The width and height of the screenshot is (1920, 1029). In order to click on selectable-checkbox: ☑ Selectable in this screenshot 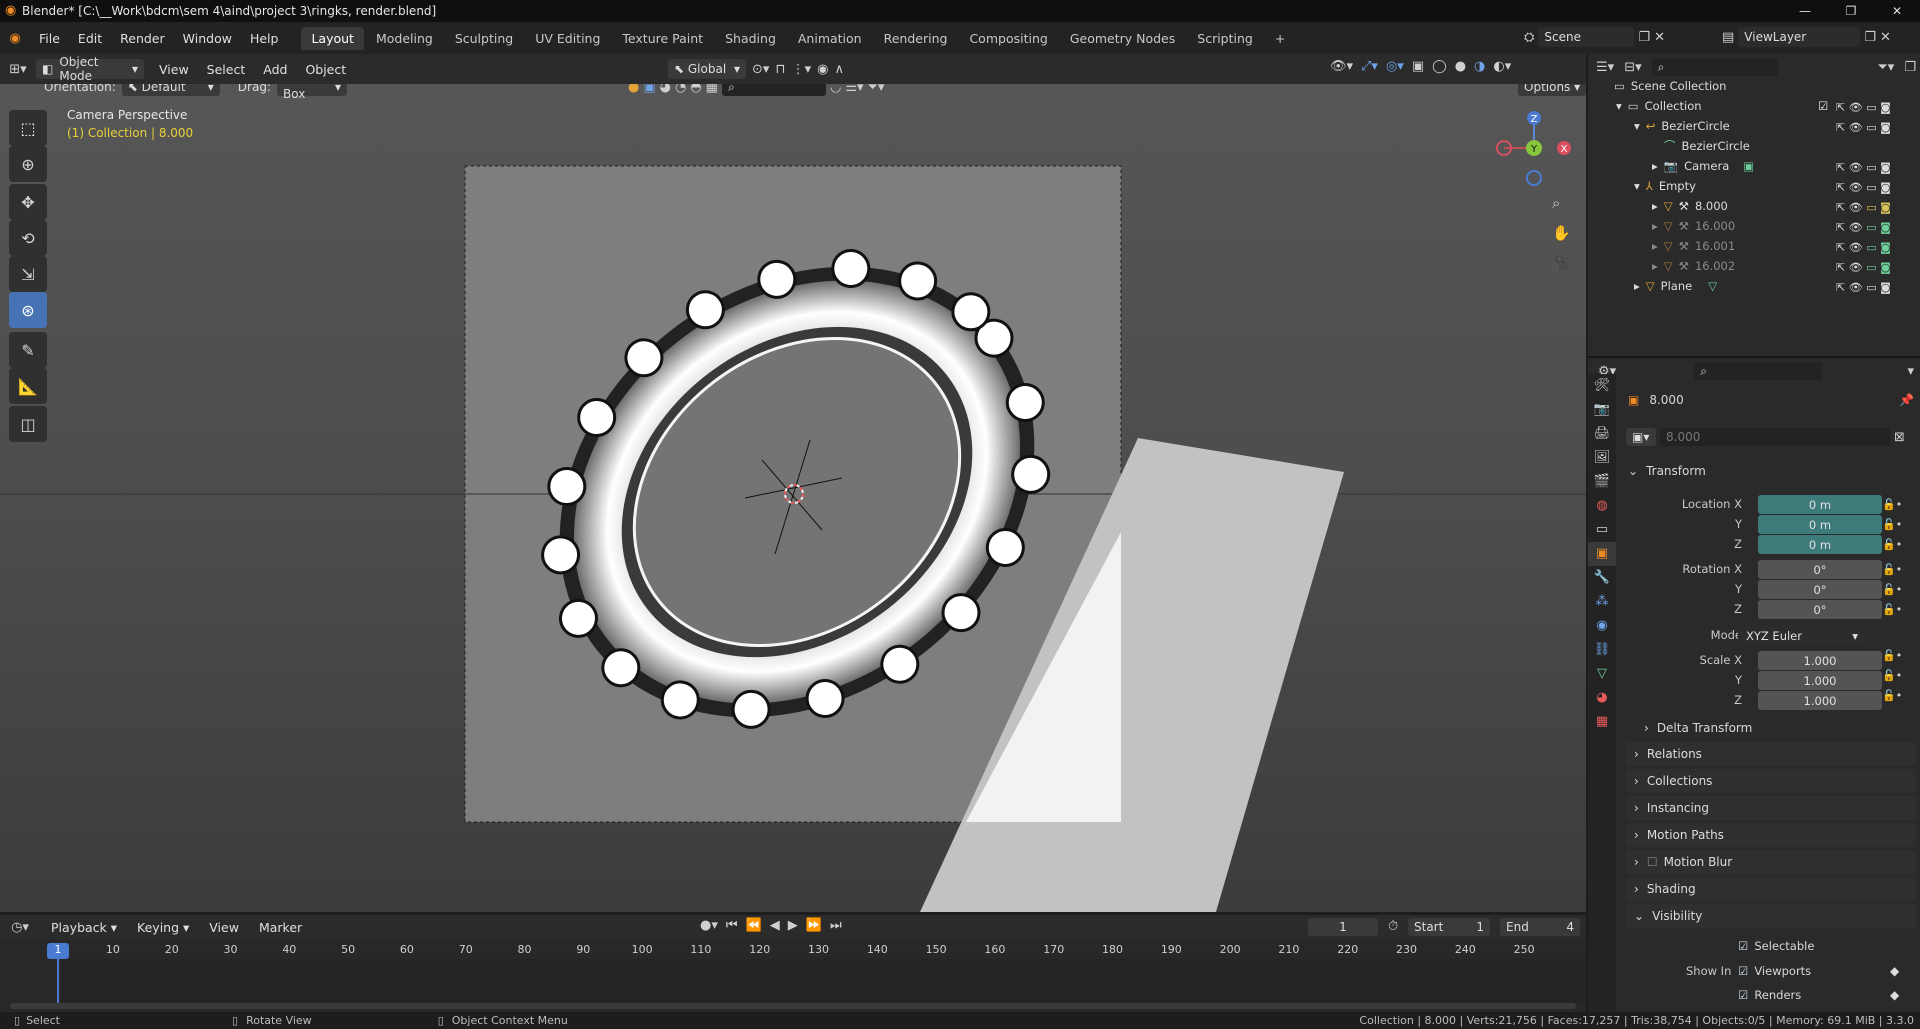, I will do `click(1776, 946)`.